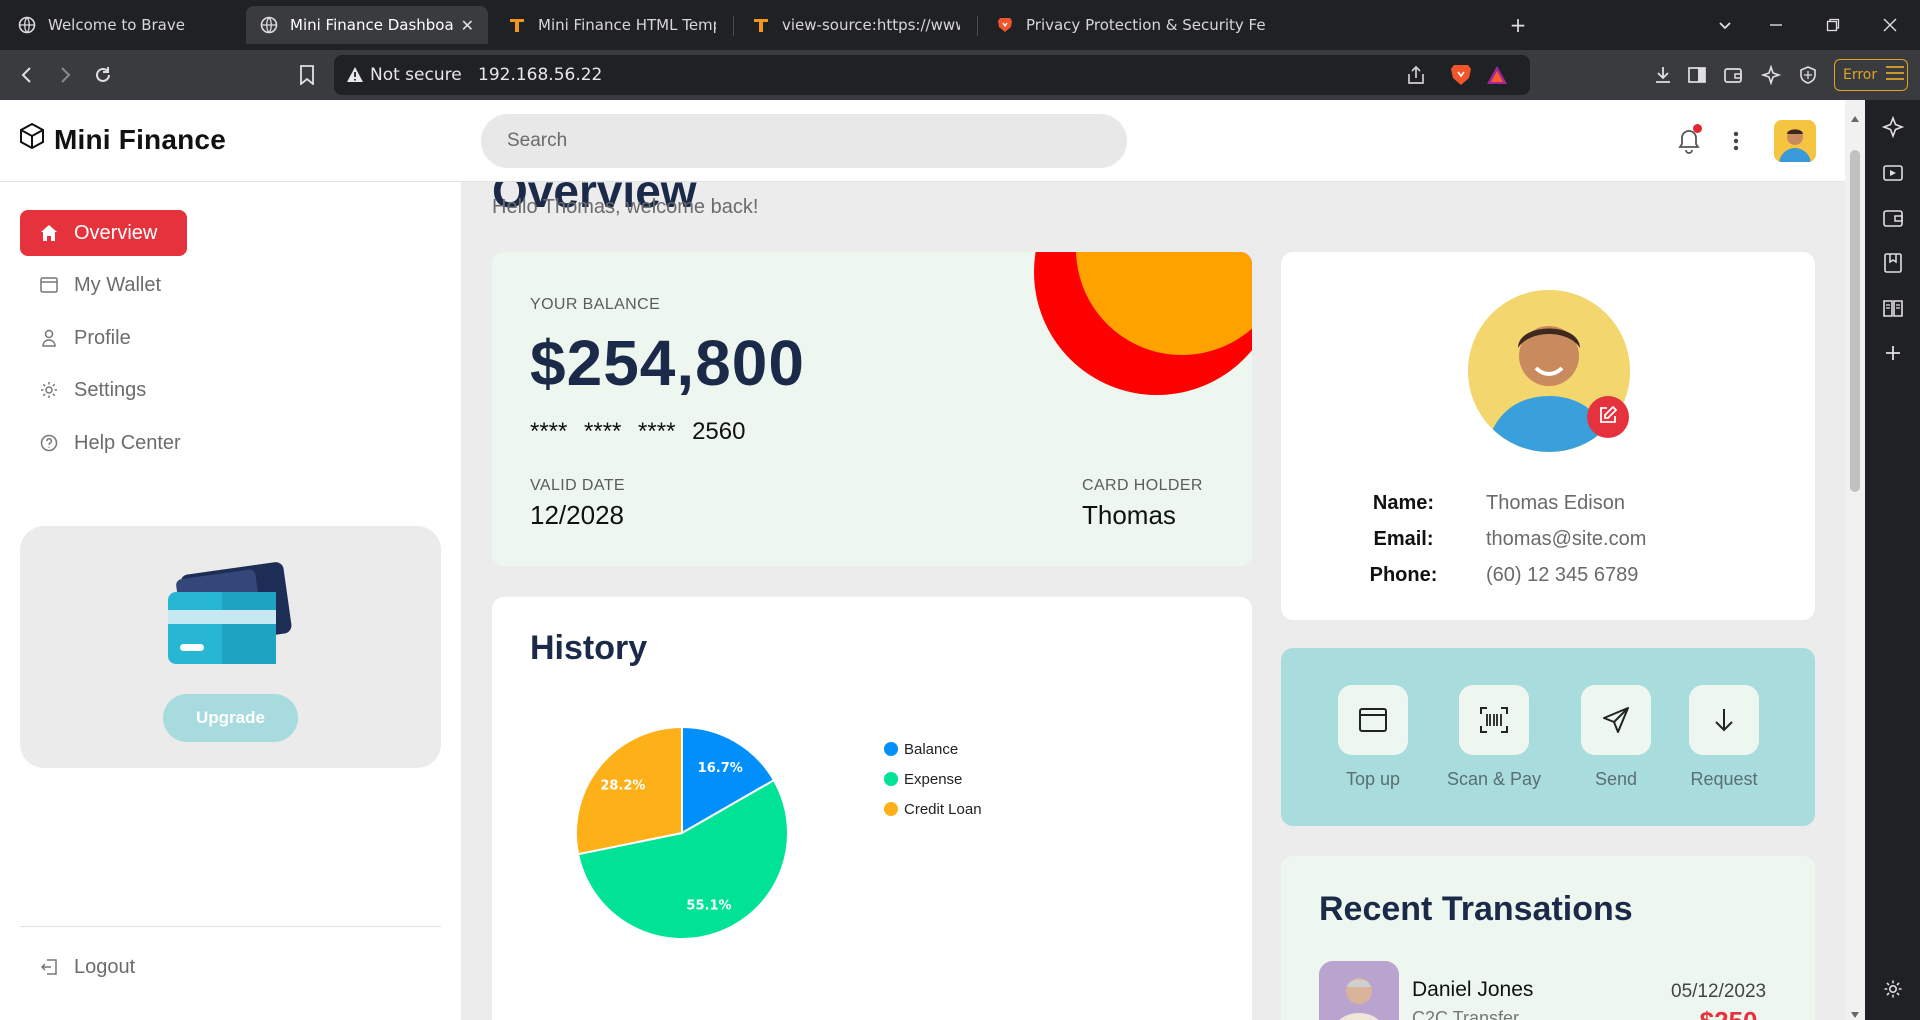 The height and width of the screenshot is (1020, 1920). I want to click on legend-item-expense: Expense, so click(933, 779).